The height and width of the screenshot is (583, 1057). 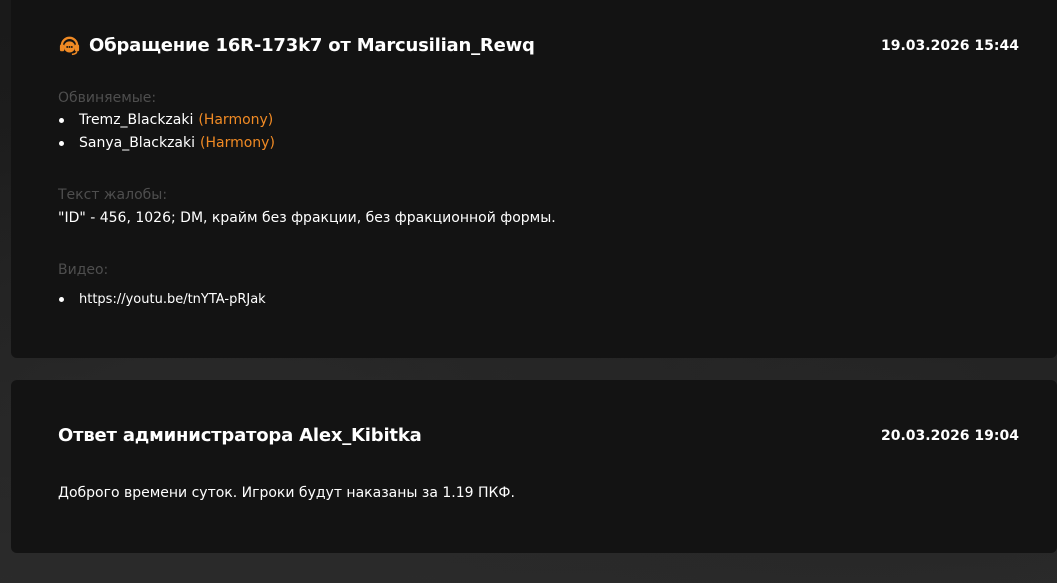 I want to click on answer-title: Ответ администратора Alex_Kibitka, so click(x=240, y=435).